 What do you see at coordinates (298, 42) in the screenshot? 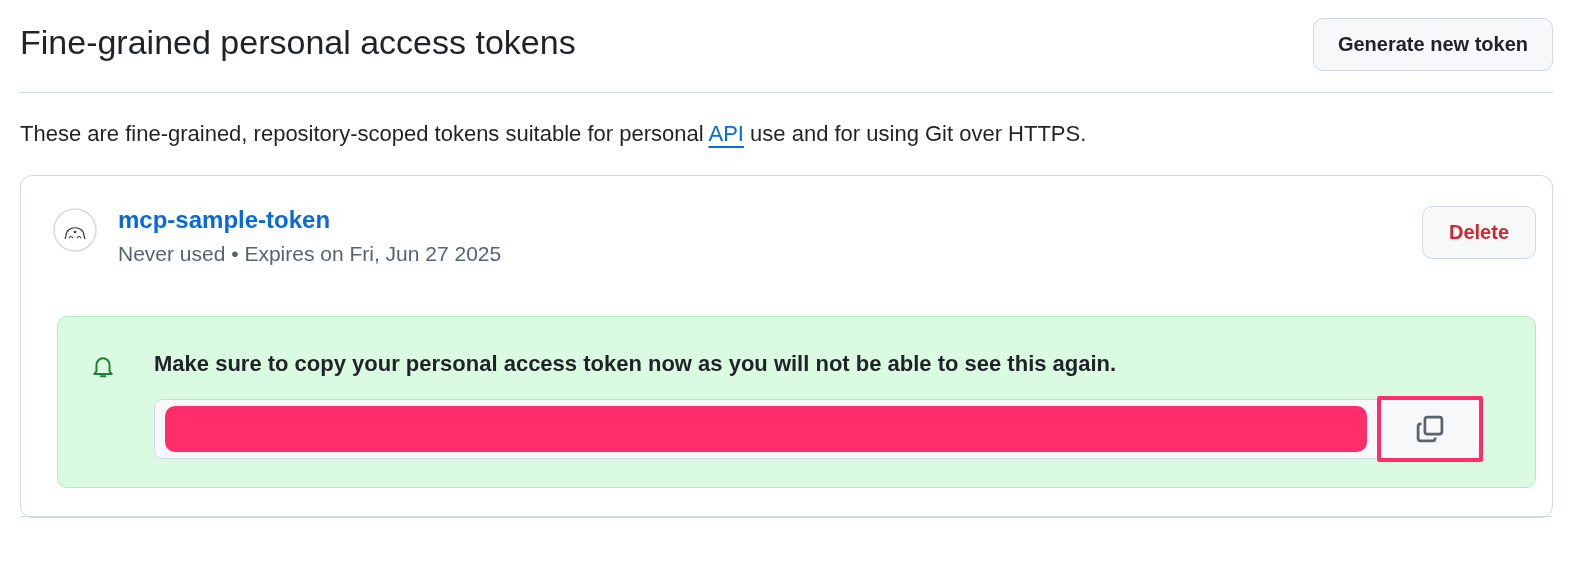
I see `page-title: Fine-grained personal access tokens` at bounding box center [298, 42].